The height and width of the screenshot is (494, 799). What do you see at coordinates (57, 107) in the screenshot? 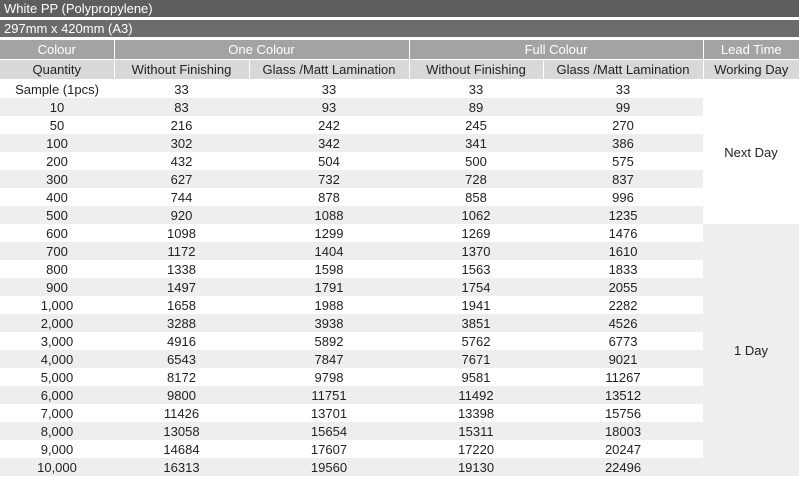
I see `quantity-cell: 10` at bounding box center [57, 107].